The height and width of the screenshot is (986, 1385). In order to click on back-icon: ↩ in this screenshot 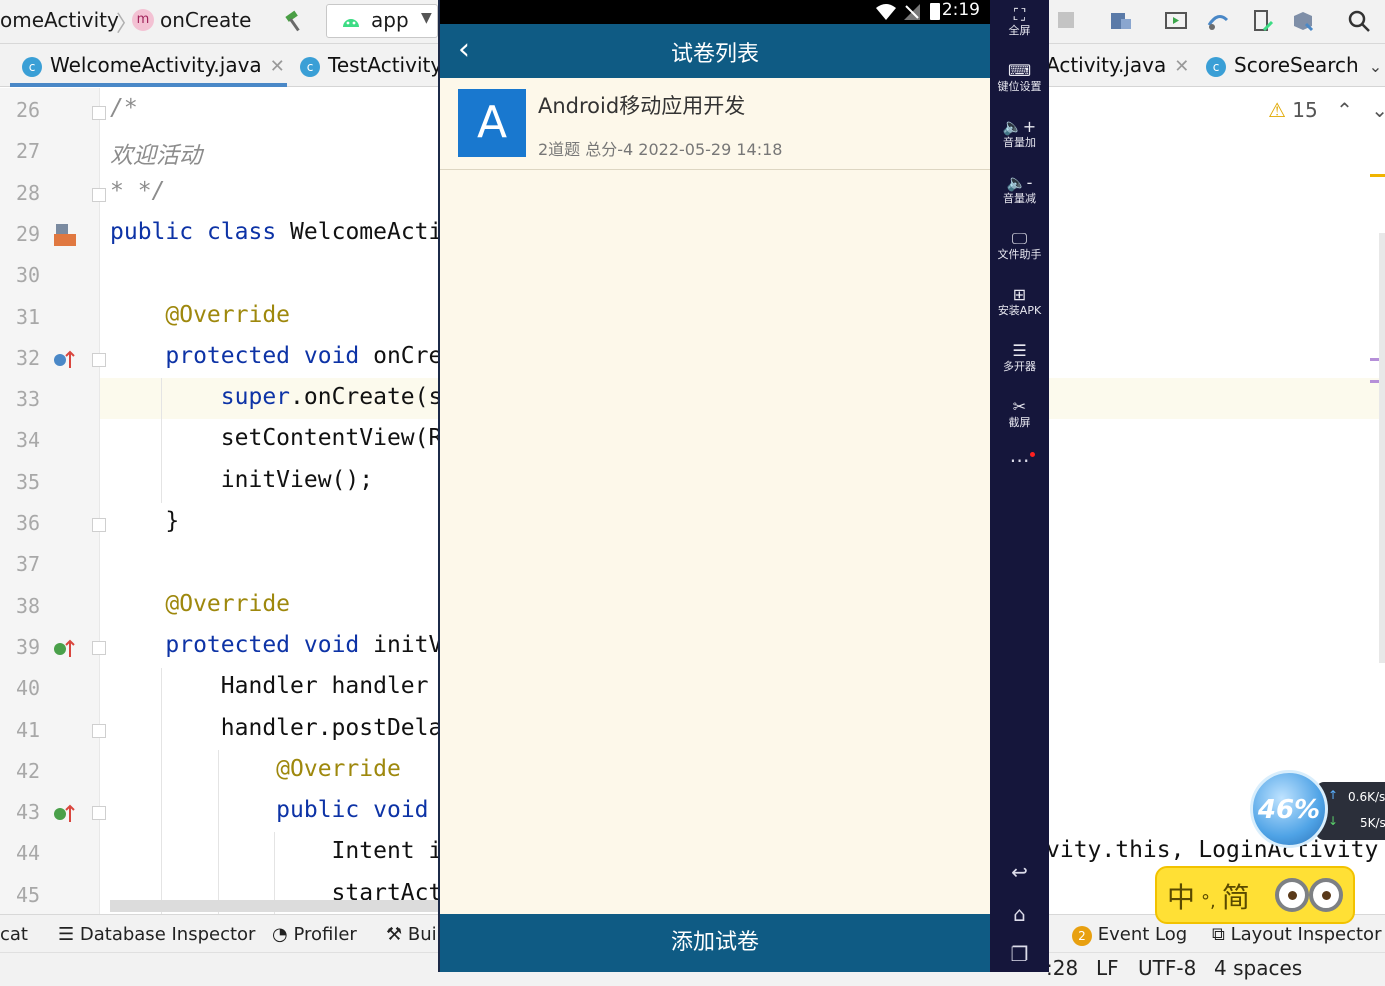, I will do `click(1019, 872)`.